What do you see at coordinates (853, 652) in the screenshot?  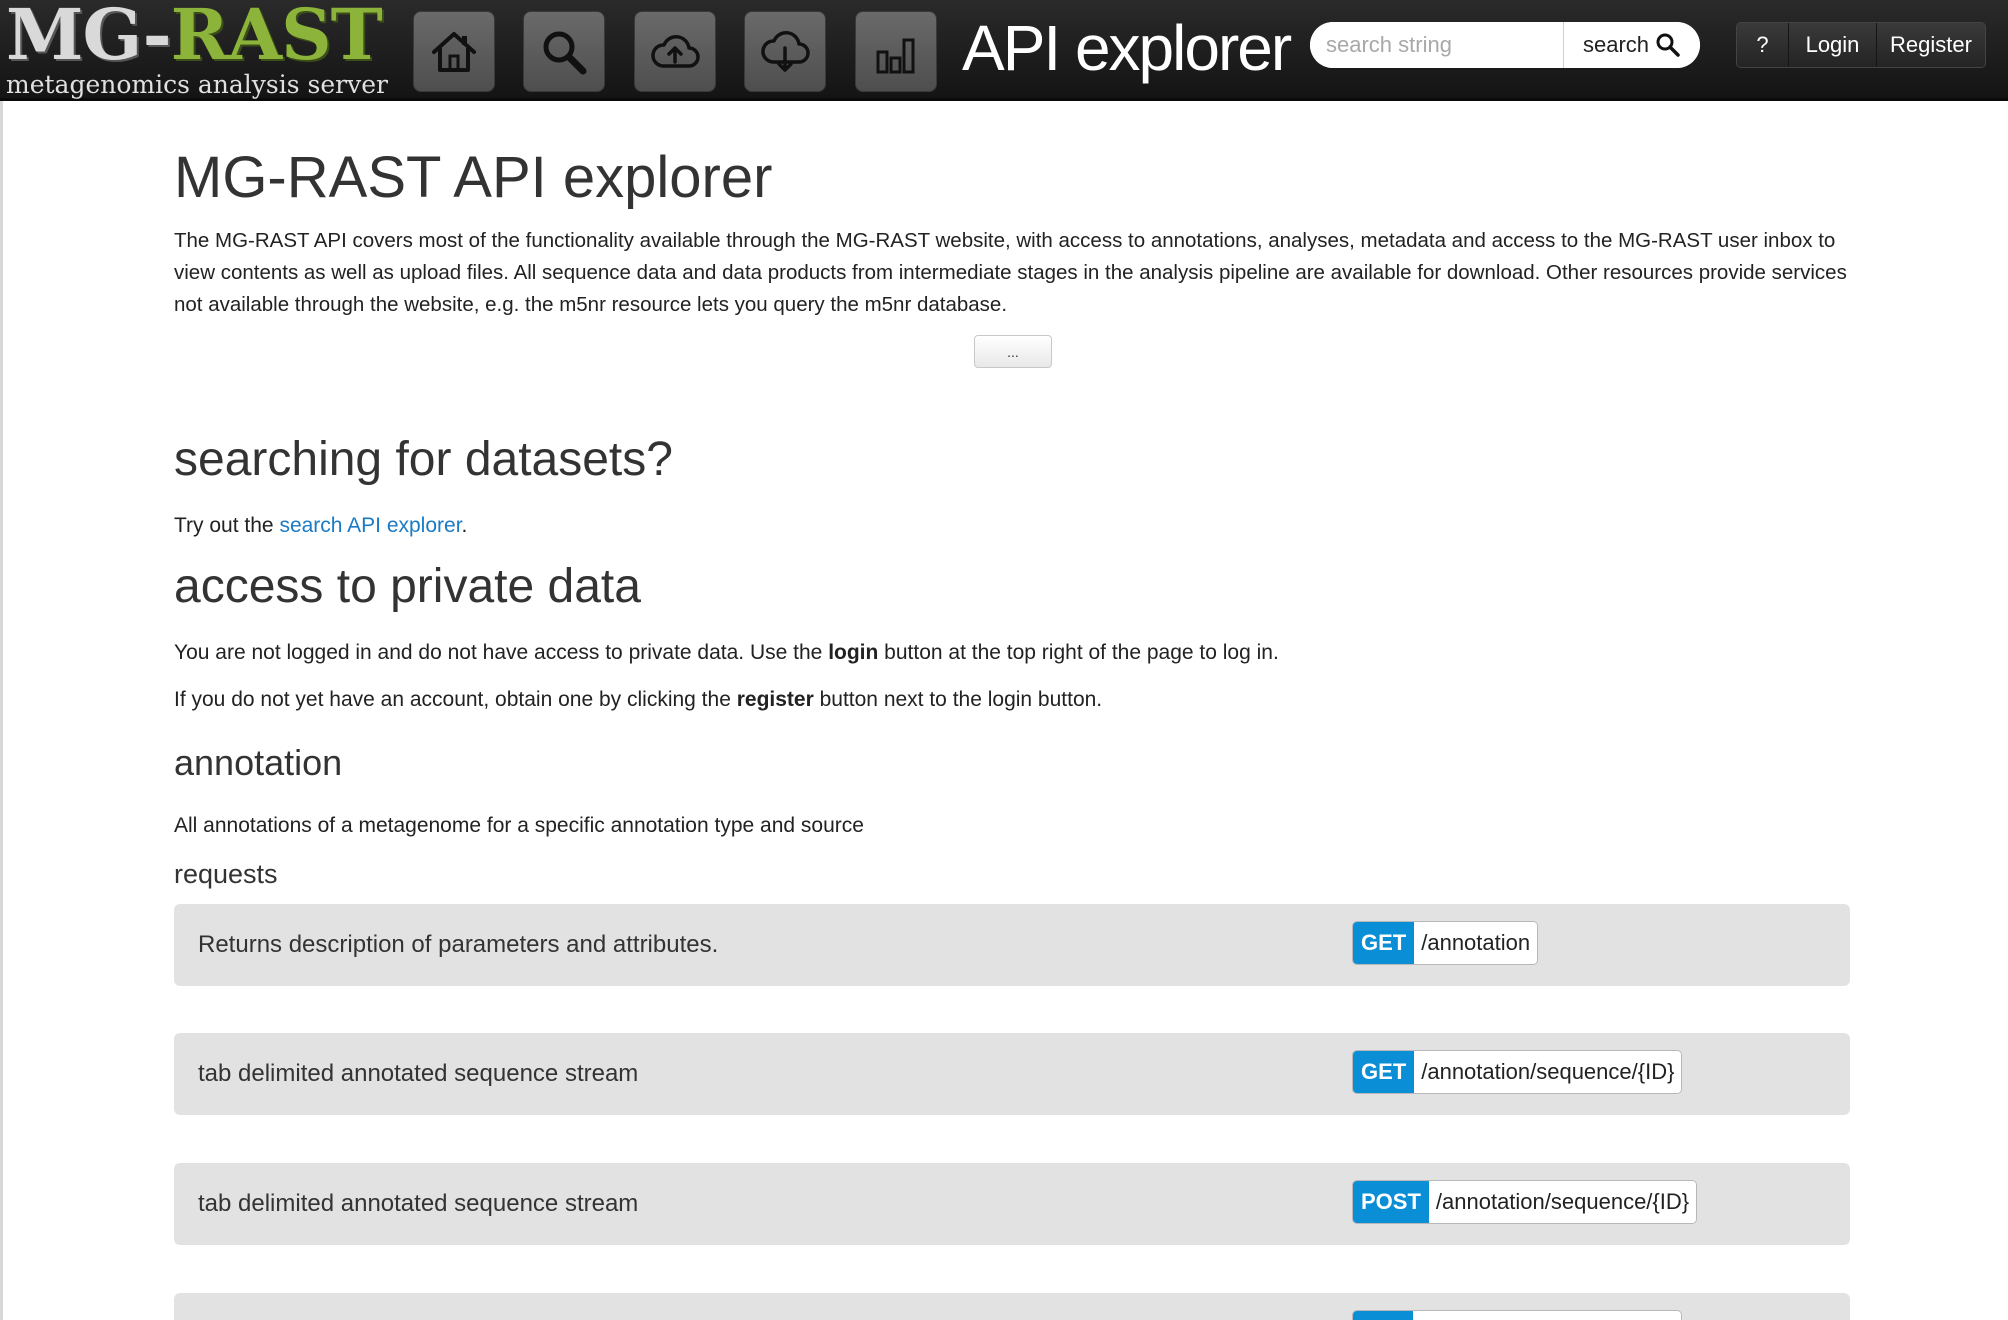 I see `private-line1-bold: login` at bounding box center [853, 652].